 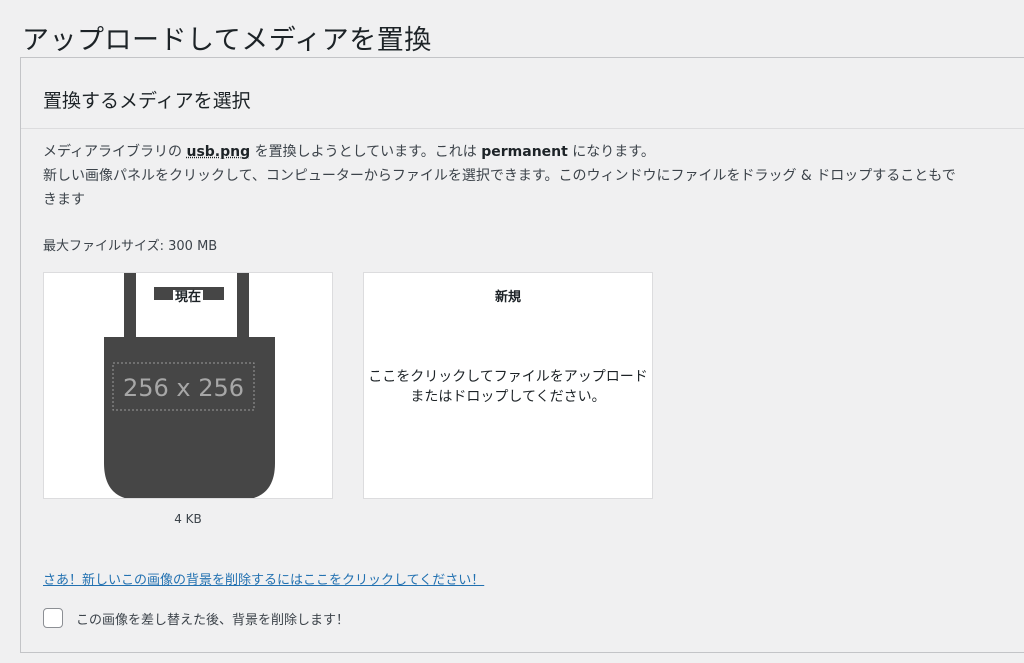 I want to click on desc-part3: になります。, so click(x=611, y=152).